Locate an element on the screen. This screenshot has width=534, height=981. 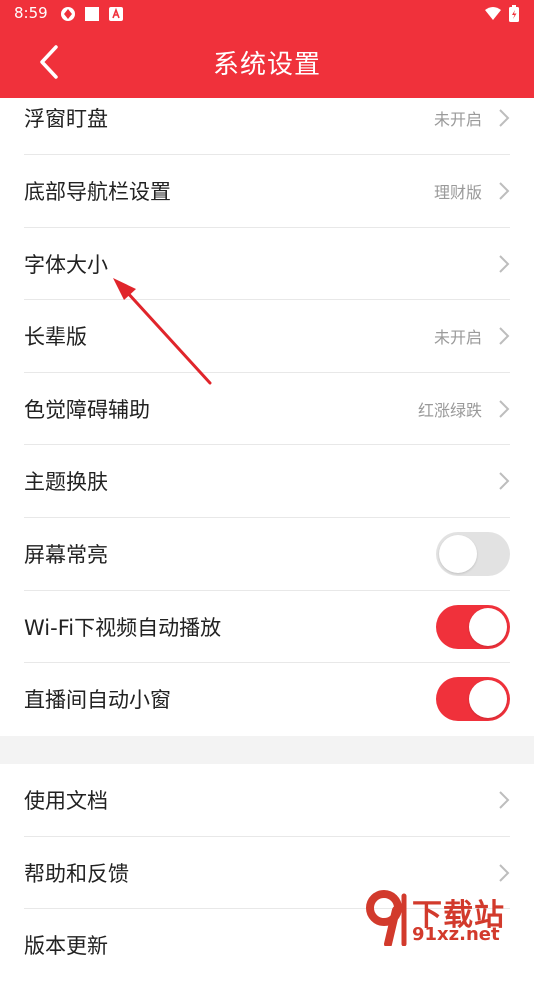
setting-label: 色觉障碍辅助 is located at coordinates (87, 410).